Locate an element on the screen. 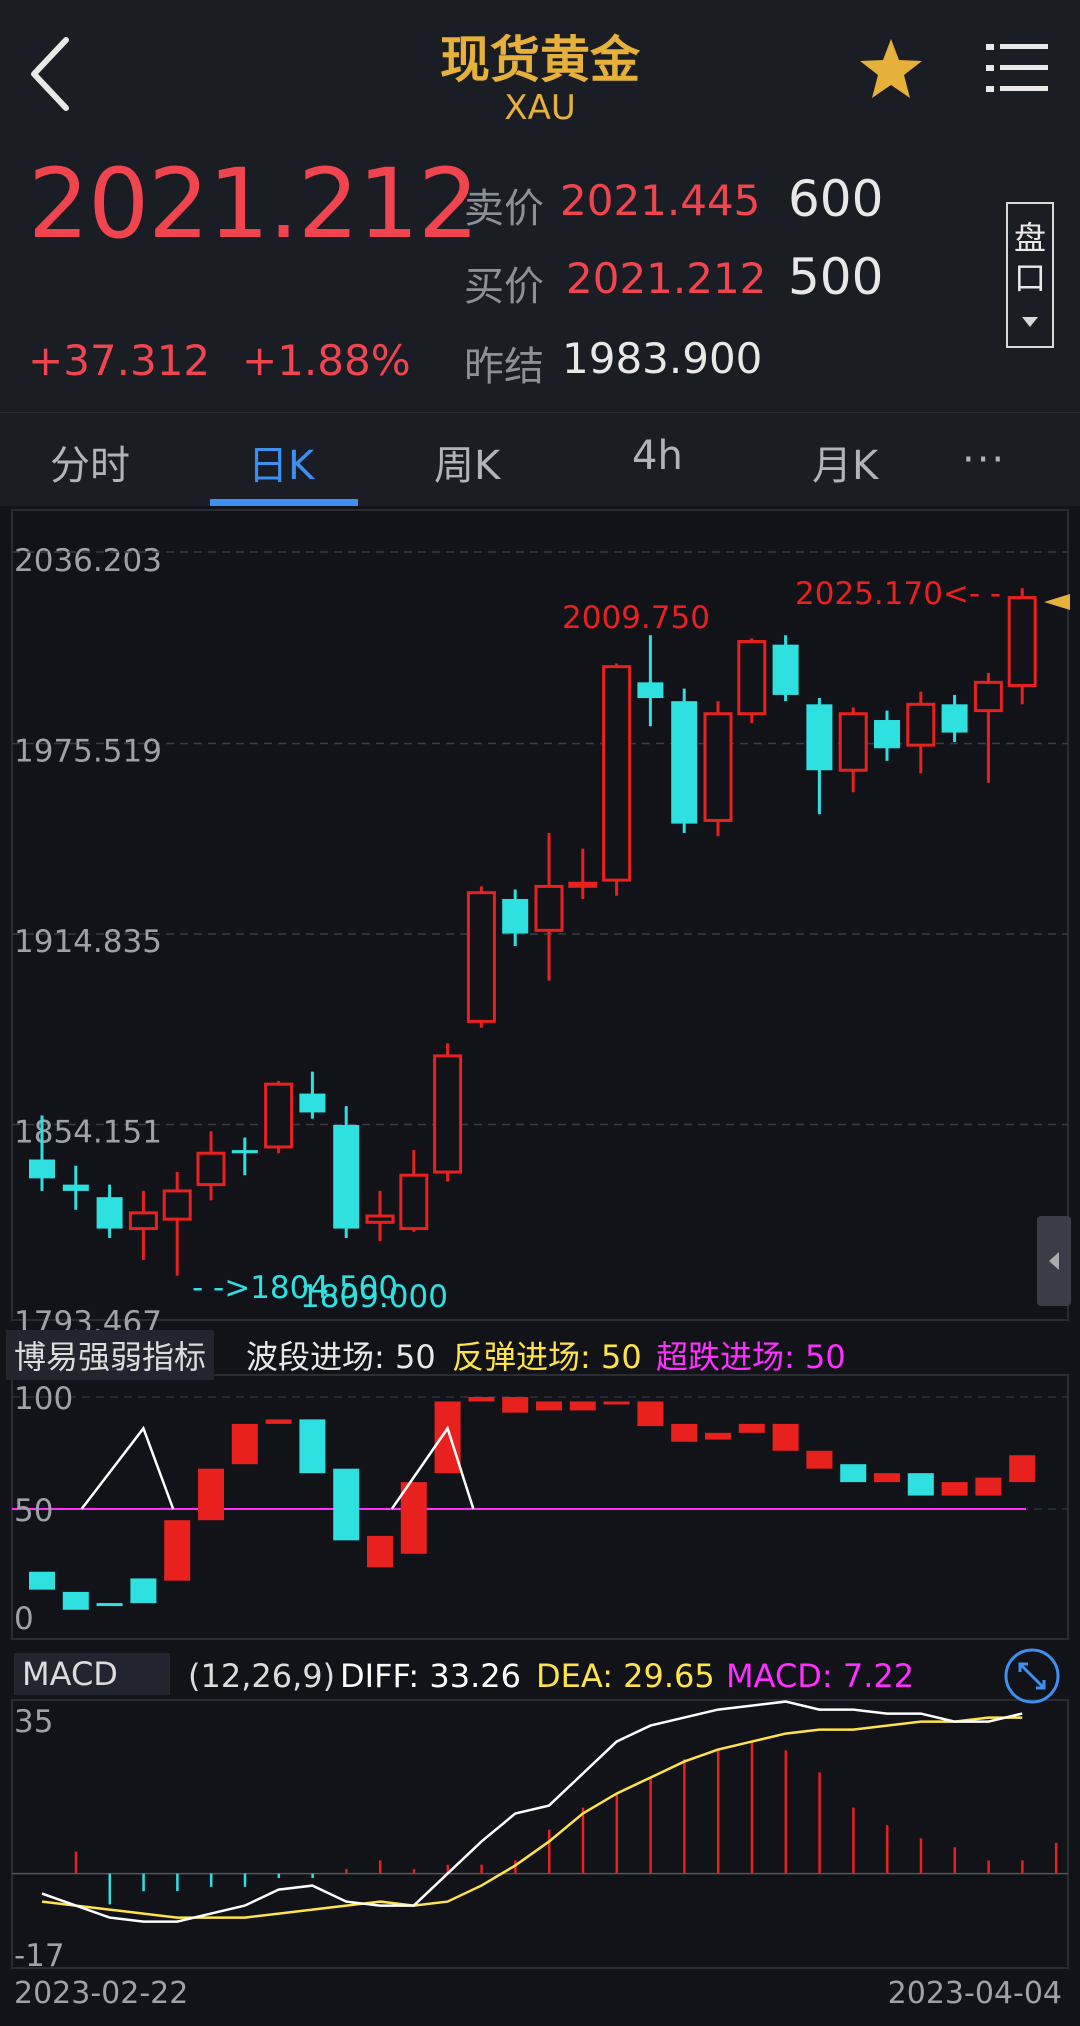  indicator-param-rebound: 反弹进场: 50 is located at coordinates (547, 1357).